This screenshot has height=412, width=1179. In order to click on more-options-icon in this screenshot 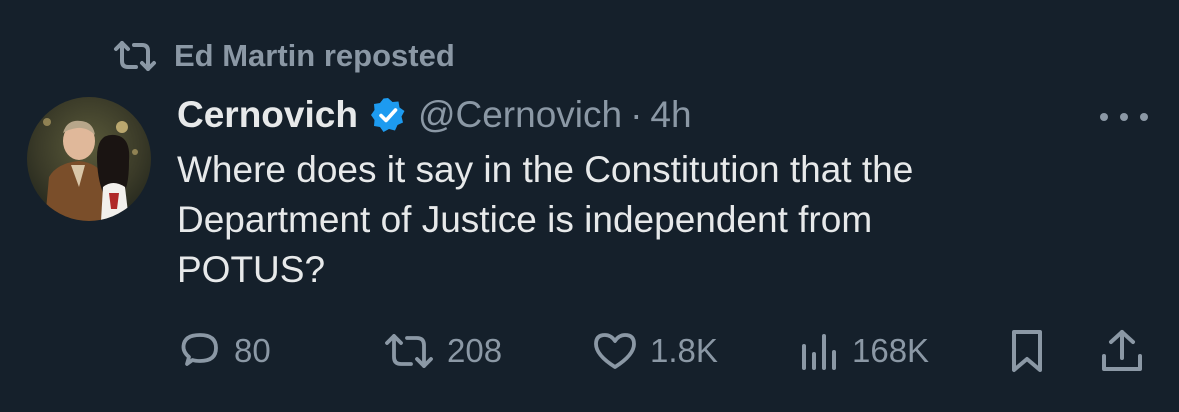, I will do `click(1124, 117)`.